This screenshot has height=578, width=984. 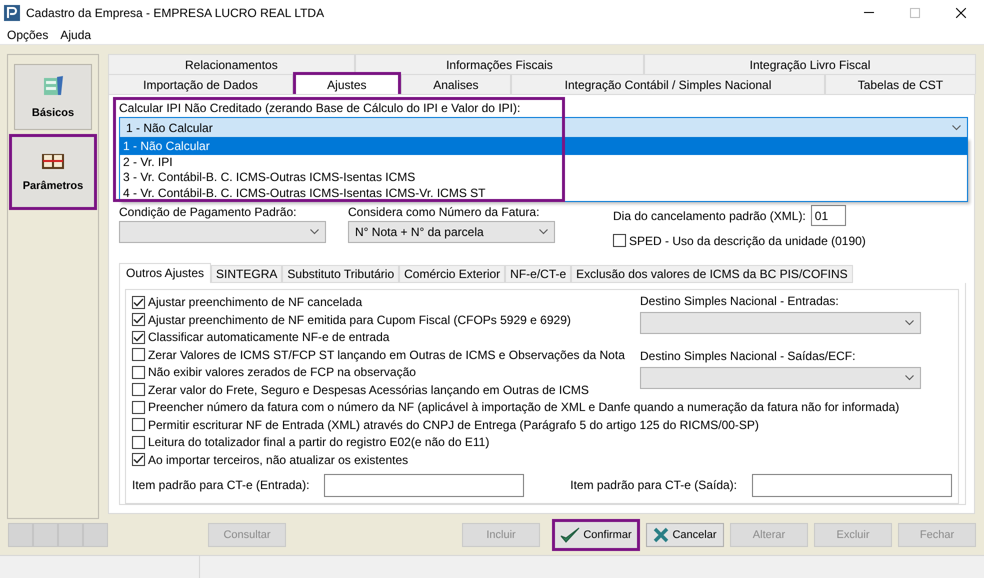 What do you see at coordinates (359, 319) in the screenshot?
I see `checkbox-label: Ajustar preenchimento de NF emitida para Cupom Fiscal (CFOPs 5929 e 6929)` at bounding box center [359, 319].